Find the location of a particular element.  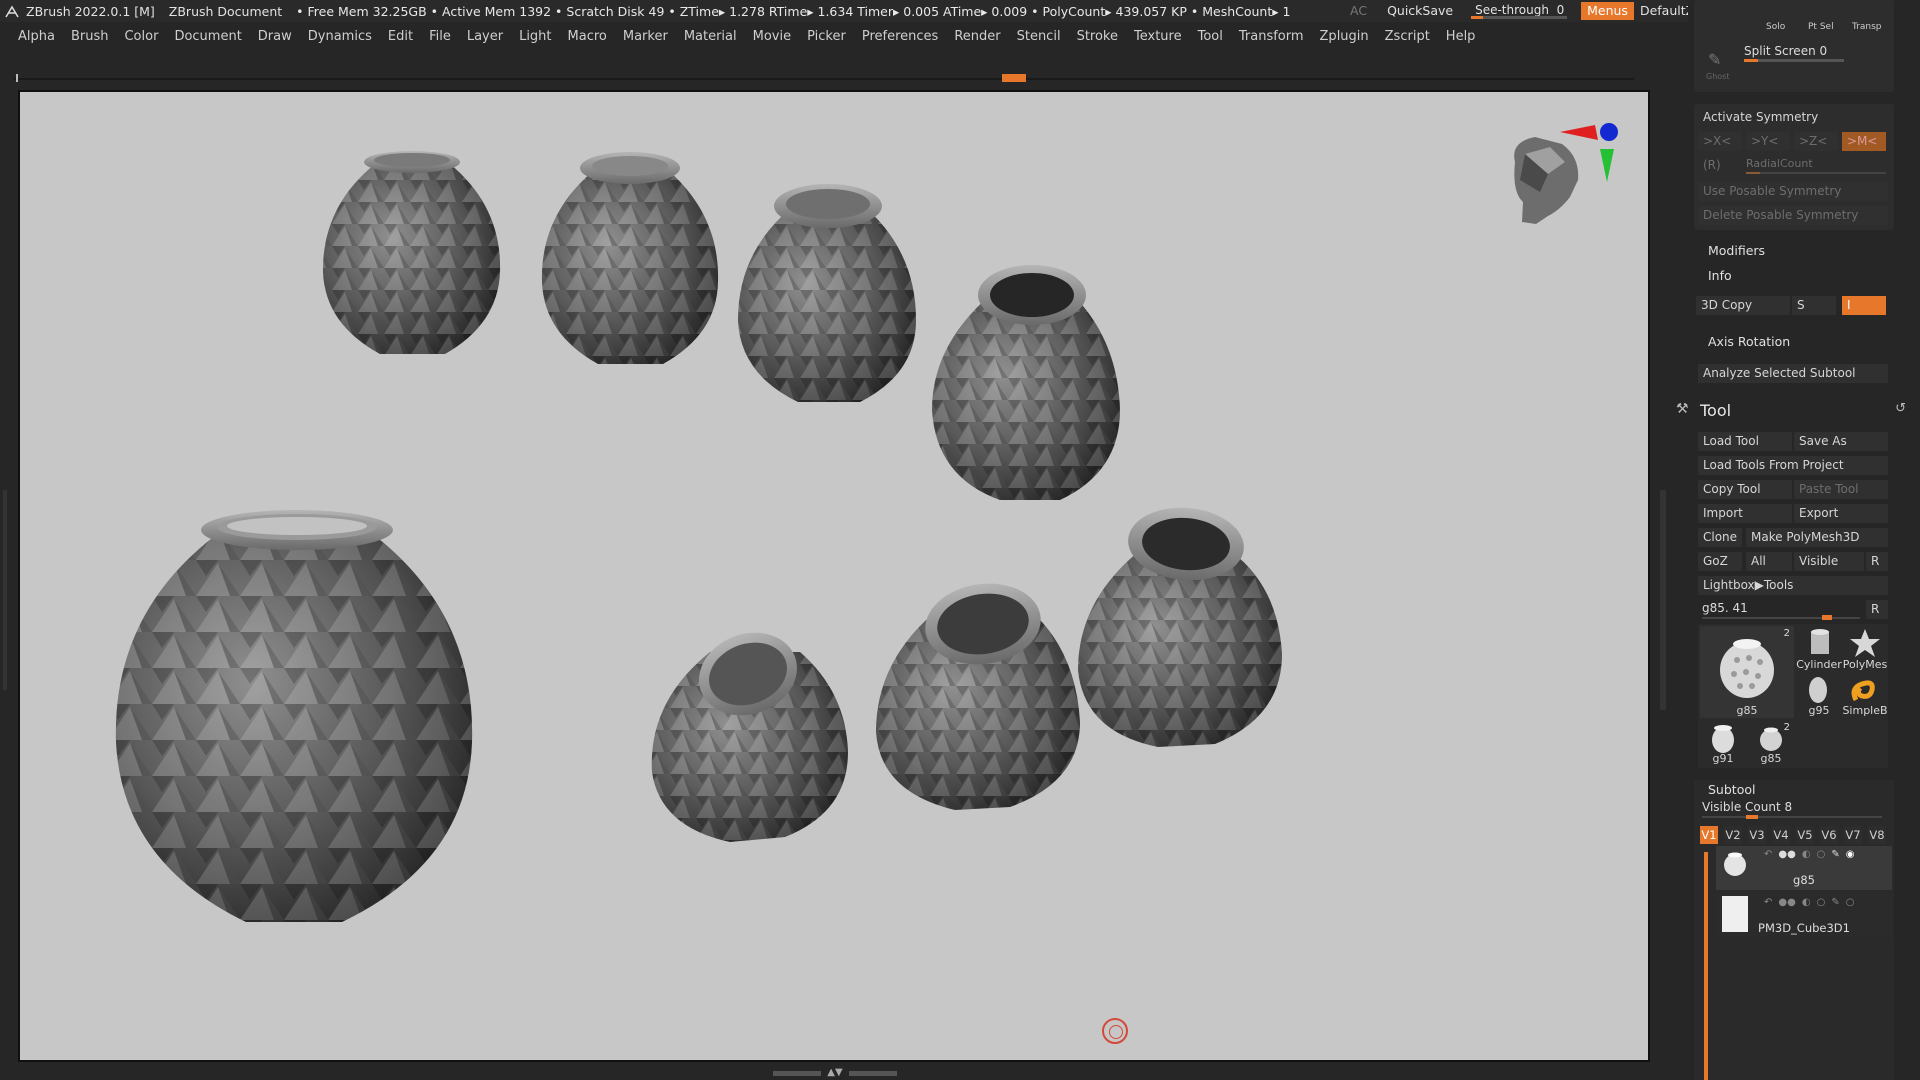

menu-brush: Brush is located at coordinates (90, 36).